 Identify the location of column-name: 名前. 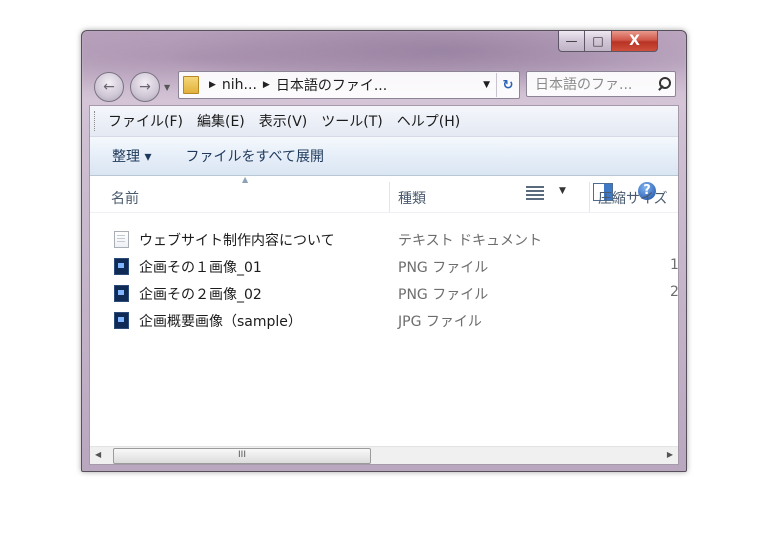
(125, 198).